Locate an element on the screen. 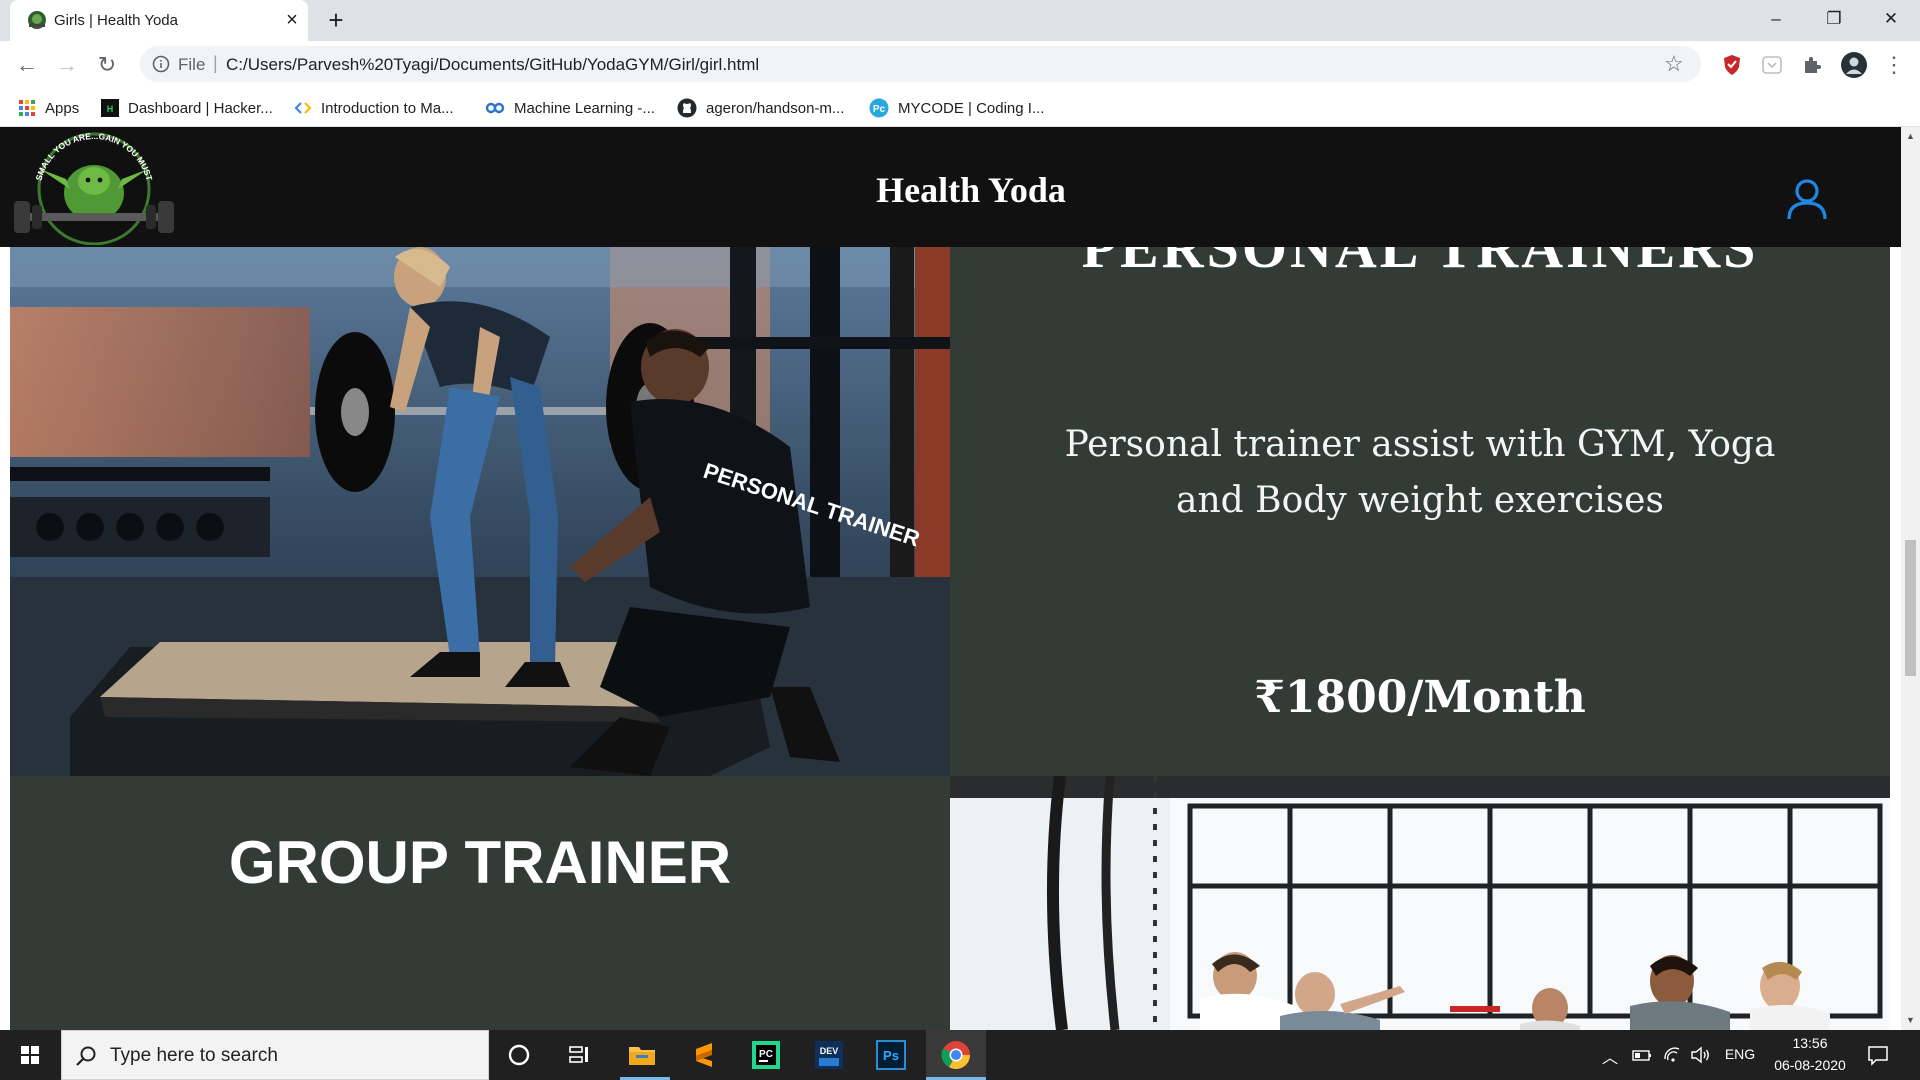 This screenshot has height=1080, width=1920. bookmark-star-icon: ☆ is located at coordinates (1674, 64).